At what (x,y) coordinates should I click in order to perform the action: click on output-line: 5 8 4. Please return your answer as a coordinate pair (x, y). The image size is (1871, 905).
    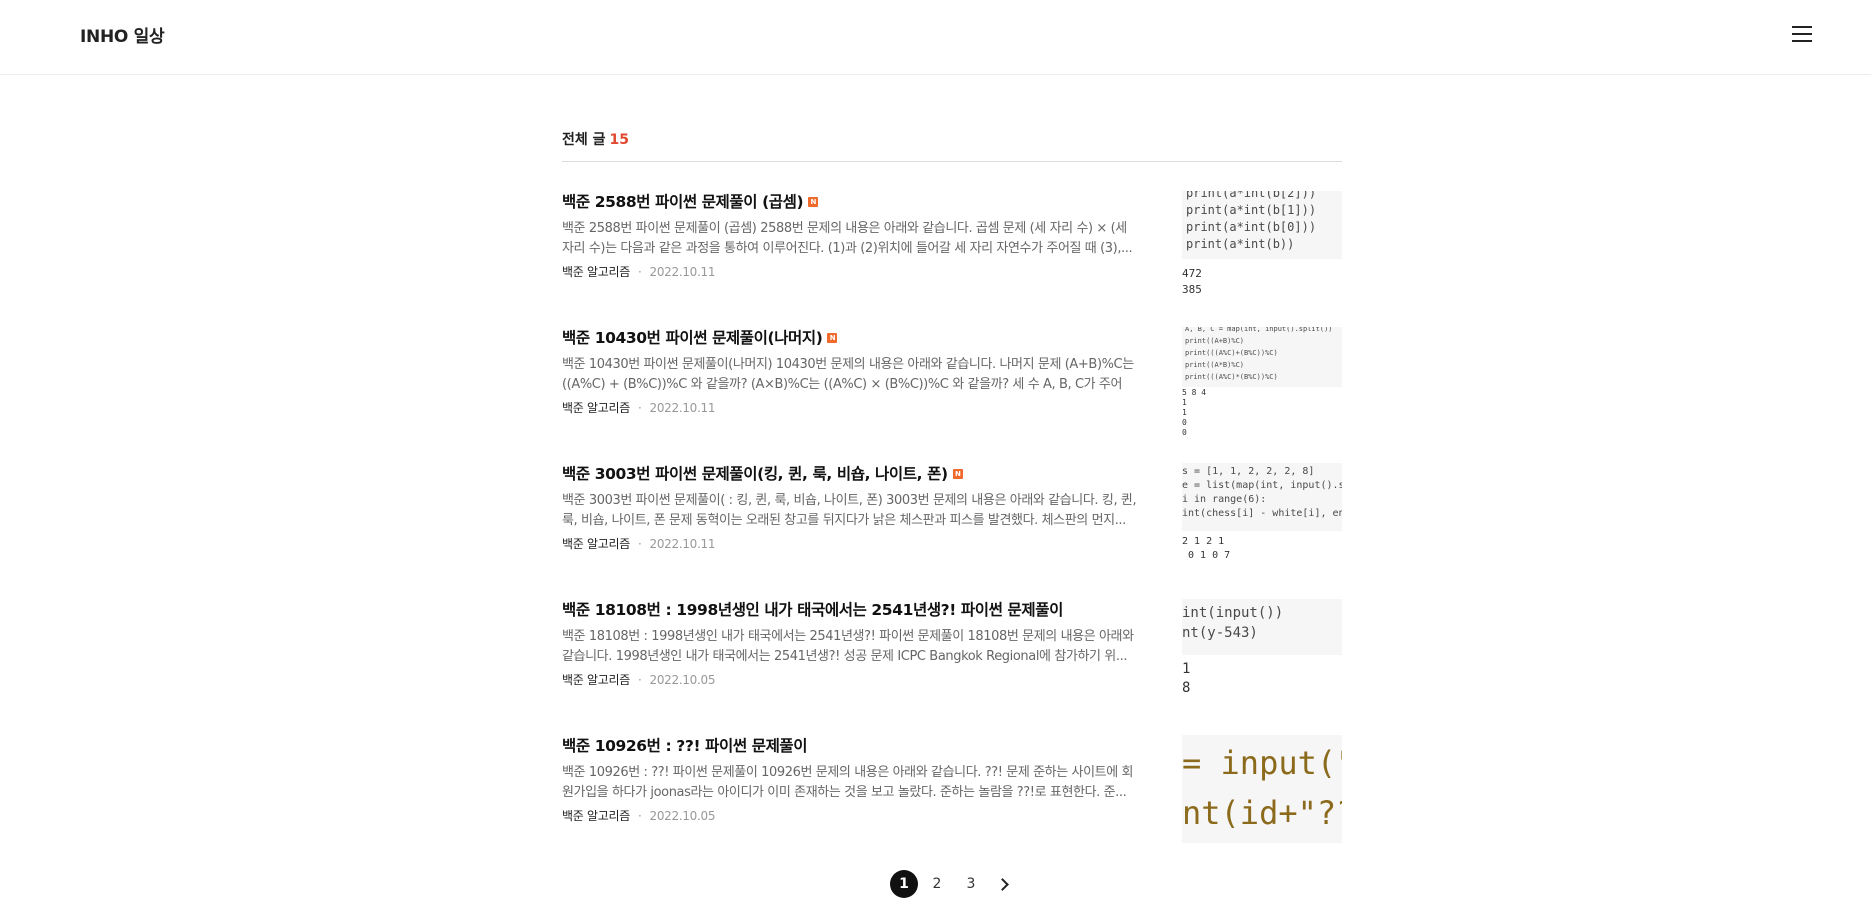
    Looking at the image, I should click on (1194, 392).